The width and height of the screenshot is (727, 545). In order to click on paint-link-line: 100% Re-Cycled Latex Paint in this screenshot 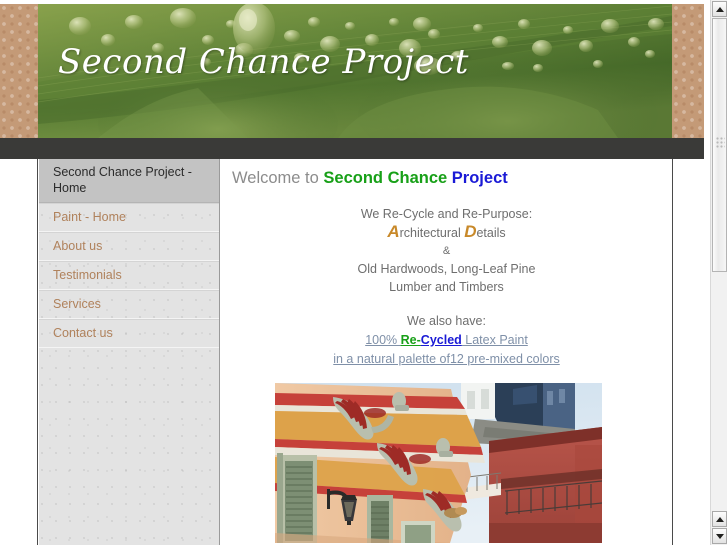, I will do `click(446, 340)`.